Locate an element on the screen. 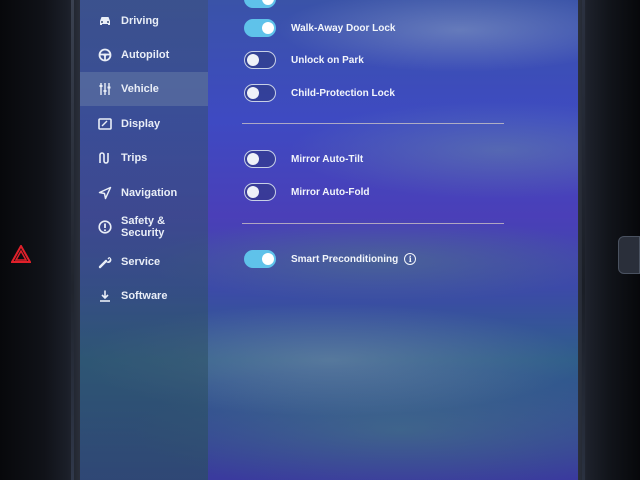 The image size is (640, 480). sidebar-item-autopilot: Autopilot is located at coordinates (144, 55).